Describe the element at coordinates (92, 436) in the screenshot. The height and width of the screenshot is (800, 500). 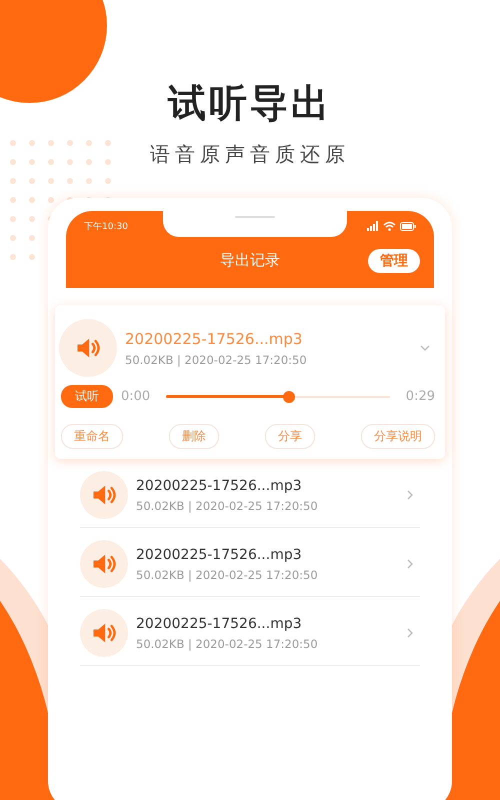
I see `action-button: 重命名` at that location.